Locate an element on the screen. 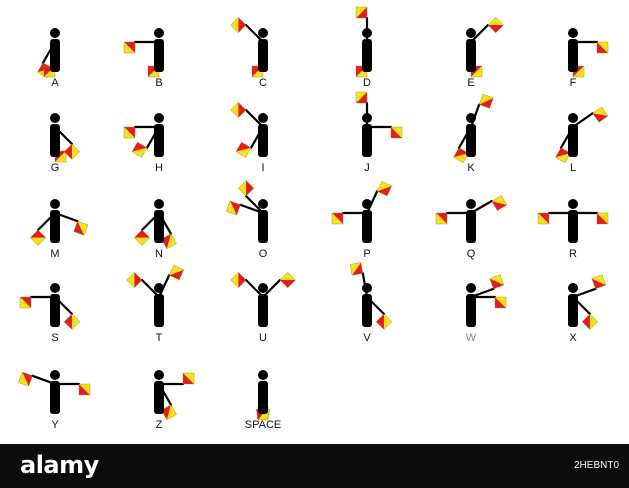 The image size is (629, 488). semaphore-figure-l: L is located at coordinates (582, 140).